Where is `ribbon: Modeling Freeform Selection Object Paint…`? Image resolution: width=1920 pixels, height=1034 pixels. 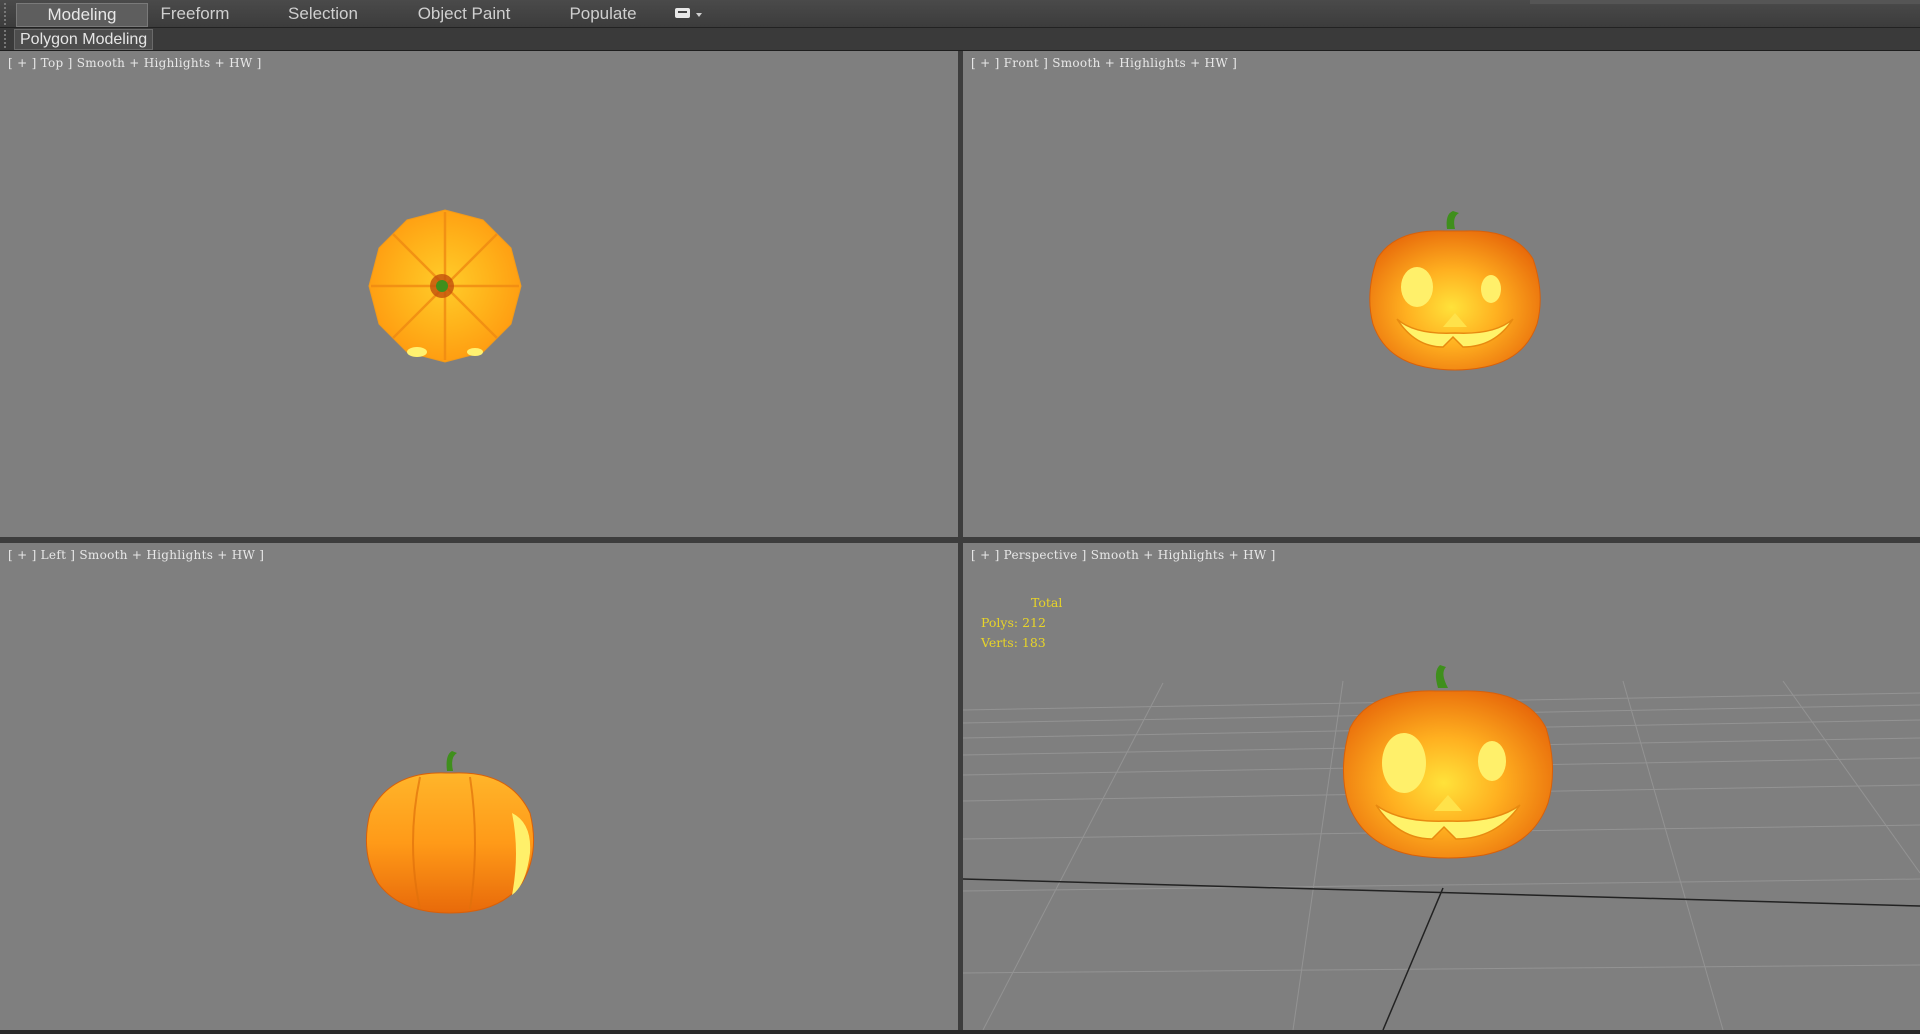
ribbon: Modeling Freeform Selection Object Paint… is located at coordinates (960, 14).